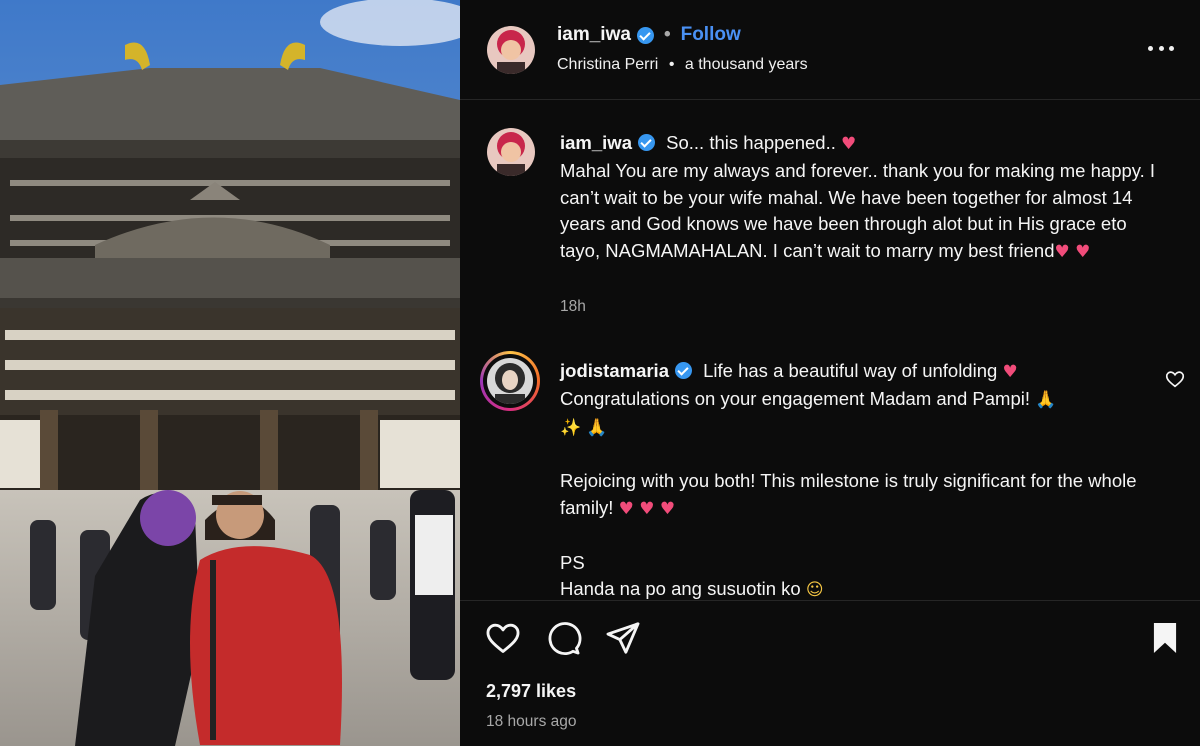  What do you see at coordinates (573, 306) in the screenshot?
I see `caption-timestamp: 18h` at bounding box center [573, 306].